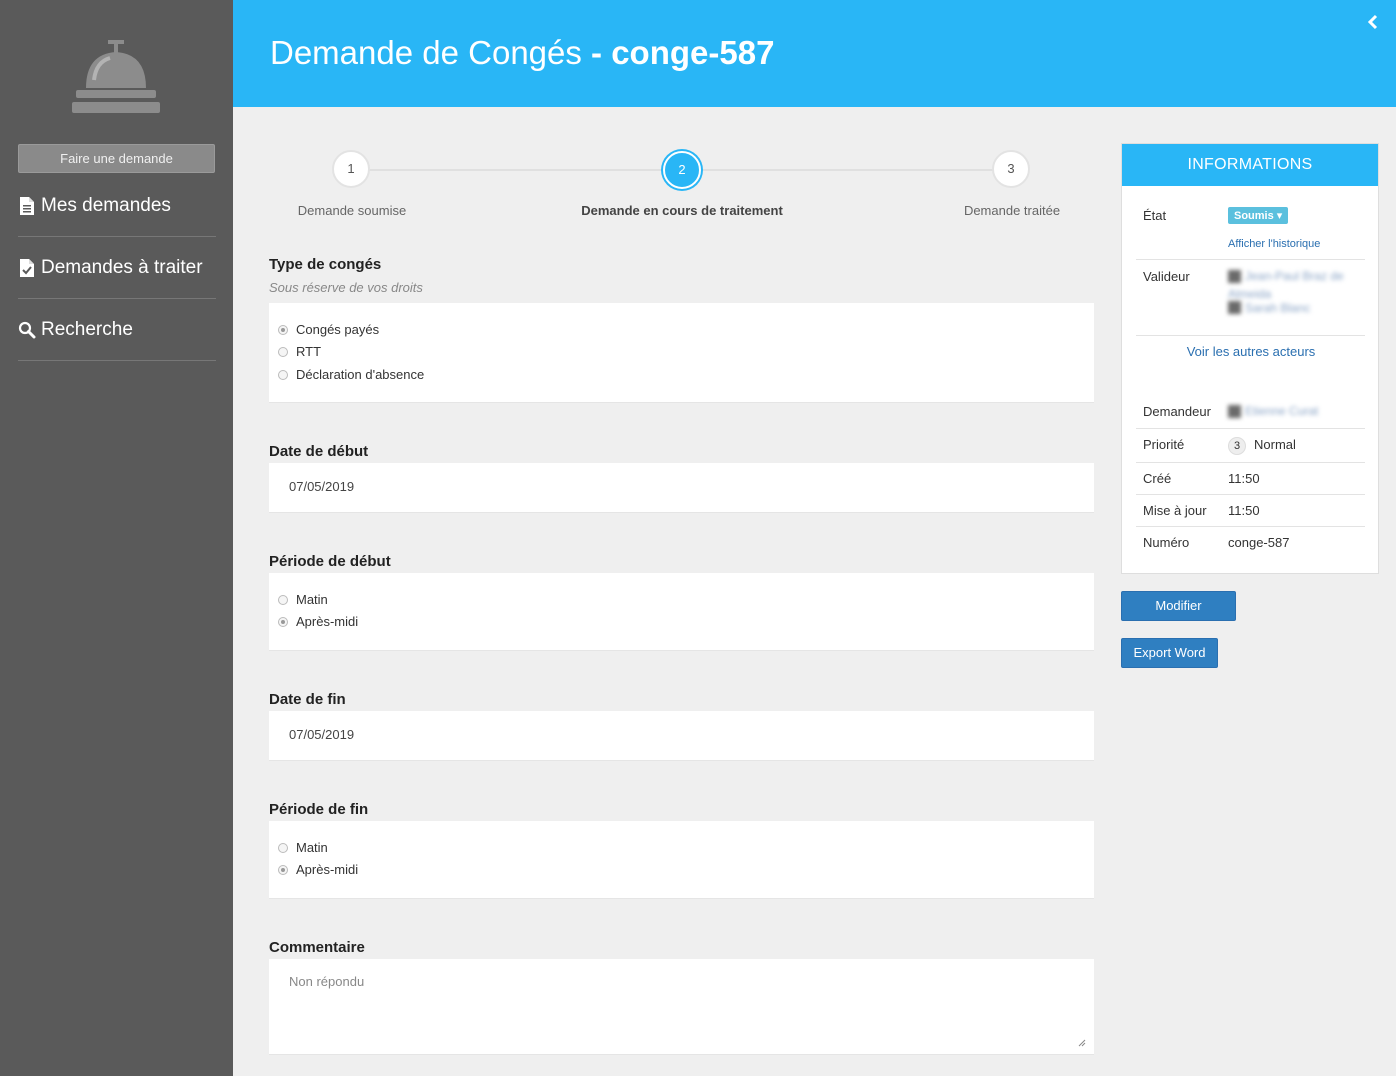  What do you see at coordinates (360, 374) in the screenshot?
I see `radio-label: Déclaration d'absence` at bounding box center [360, 374].